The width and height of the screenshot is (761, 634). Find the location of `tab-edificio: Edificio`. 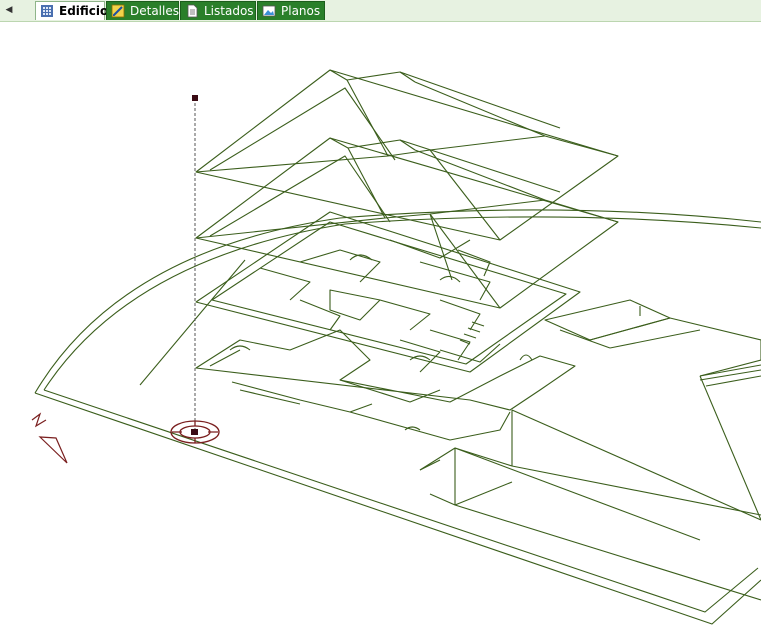

tab-edificio: Edificio is located at coordinates (72, 10).